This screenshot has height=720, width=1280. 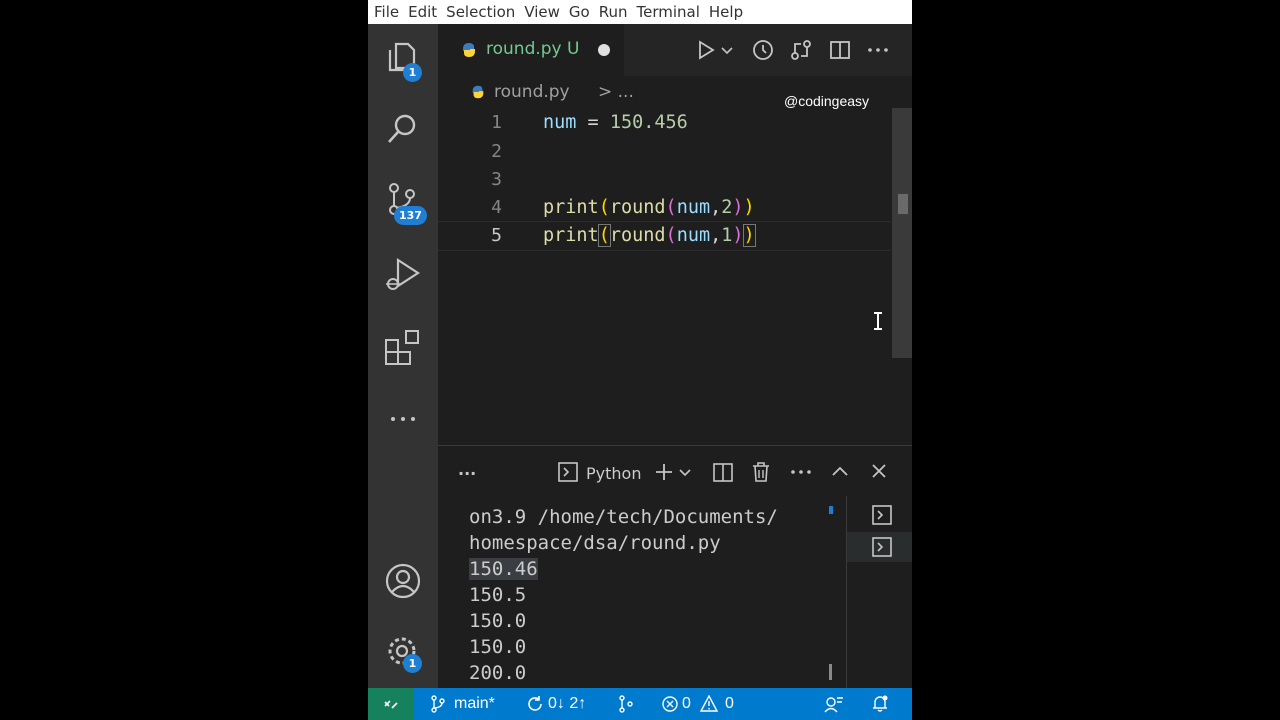 What do you see at coordinates (503, 569) in the screenshot?
I see `selected-output: 150.46` at bounding box center [503, 569].